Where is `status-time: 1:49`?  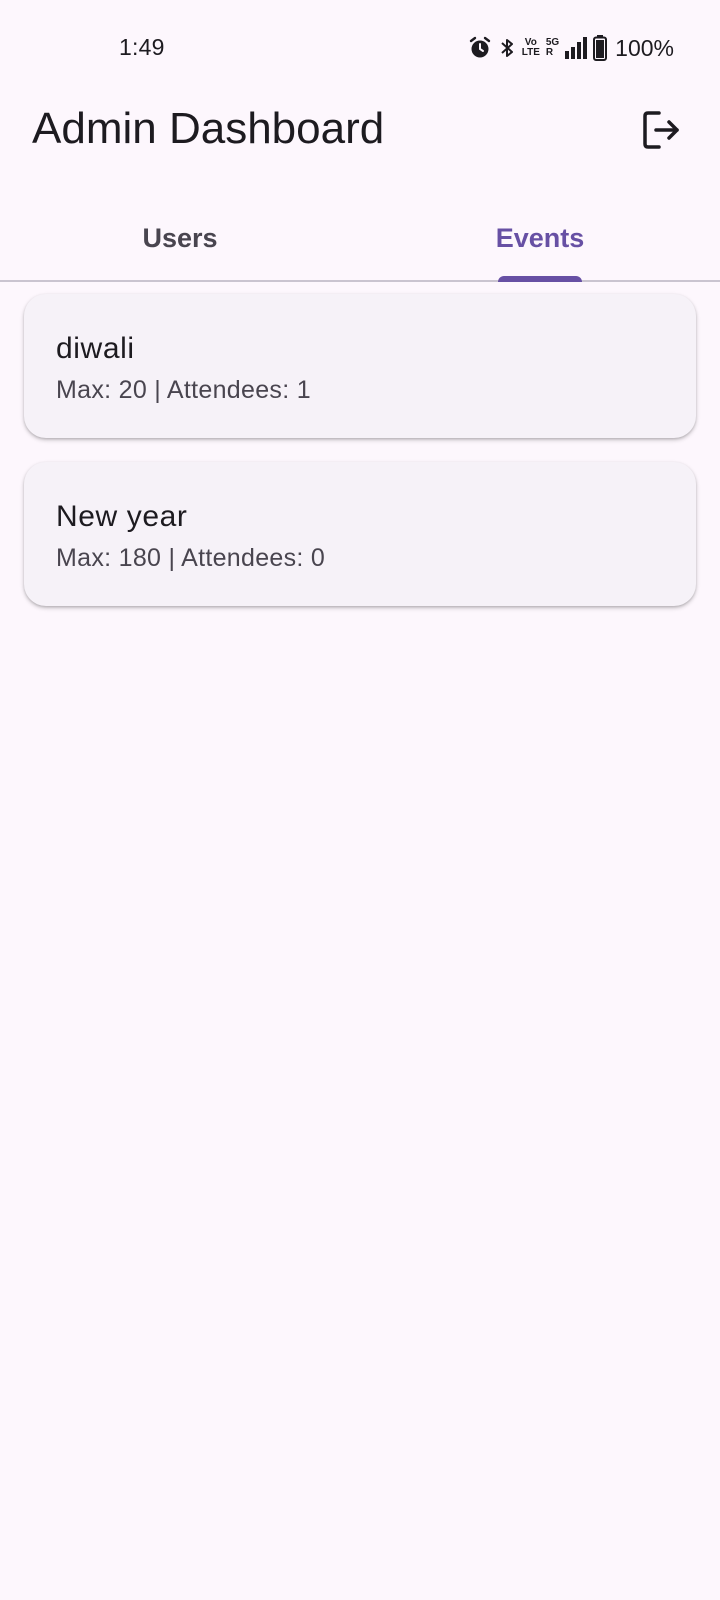 status-time: 1:49 is located at coordinates (142, 47).